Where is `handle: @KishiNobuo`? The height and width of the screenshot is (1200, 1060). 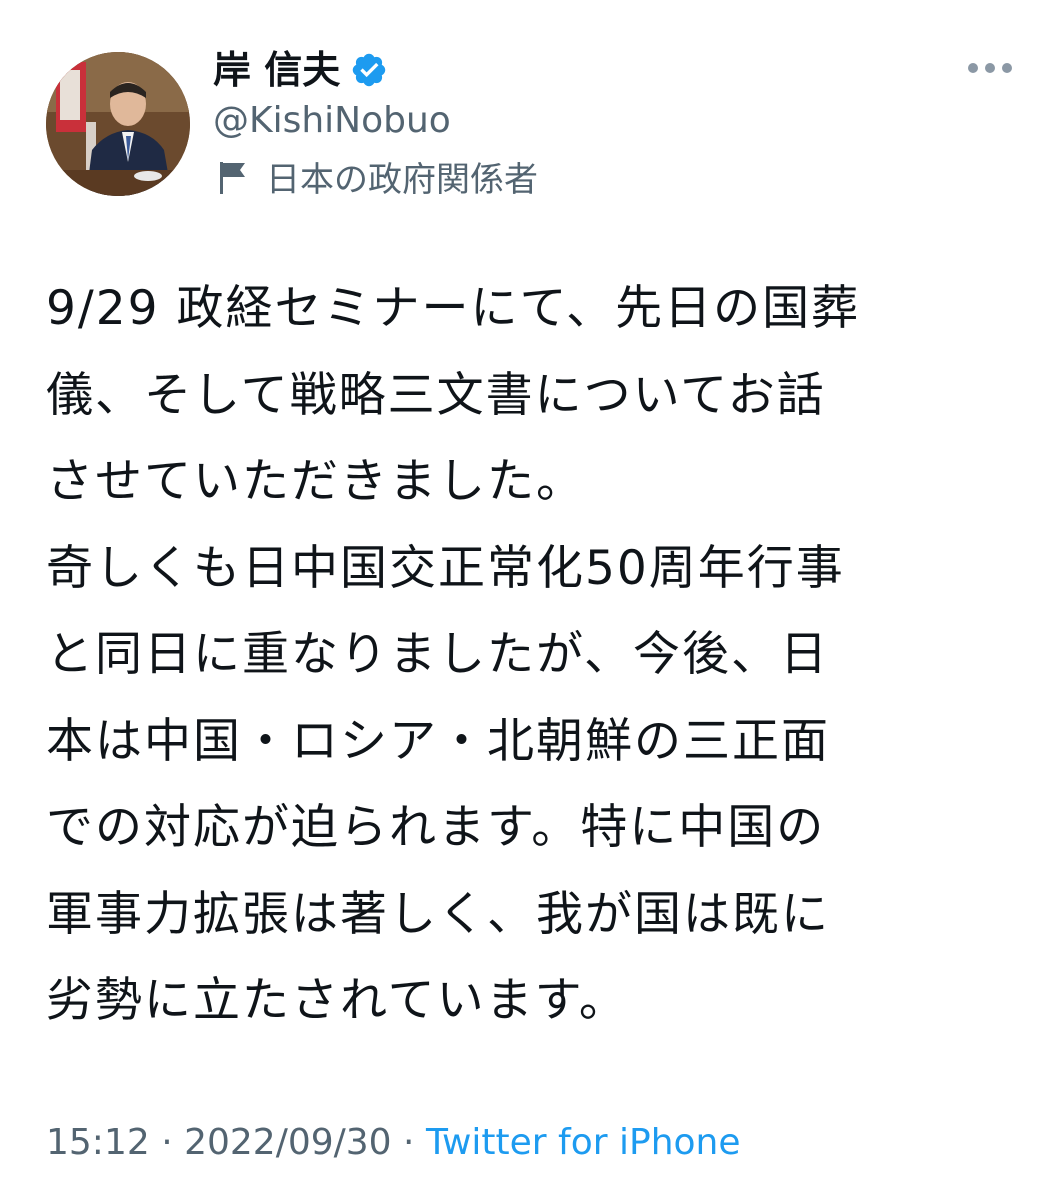
handle: @KishiNobuo is located at coordinates (332, 121).